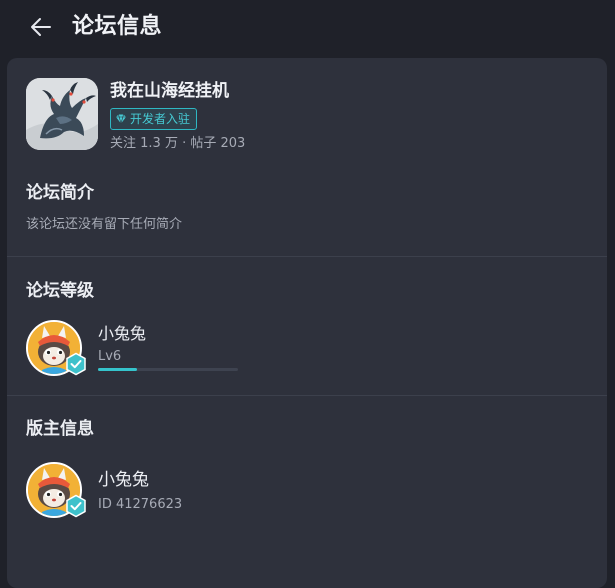 This screenshot has width=615, height=588. What do you see at coordinates (160, 119) in the screenshot?
I see `developer-badge-label: 开发者入驻` at bounding box center [160, 119].